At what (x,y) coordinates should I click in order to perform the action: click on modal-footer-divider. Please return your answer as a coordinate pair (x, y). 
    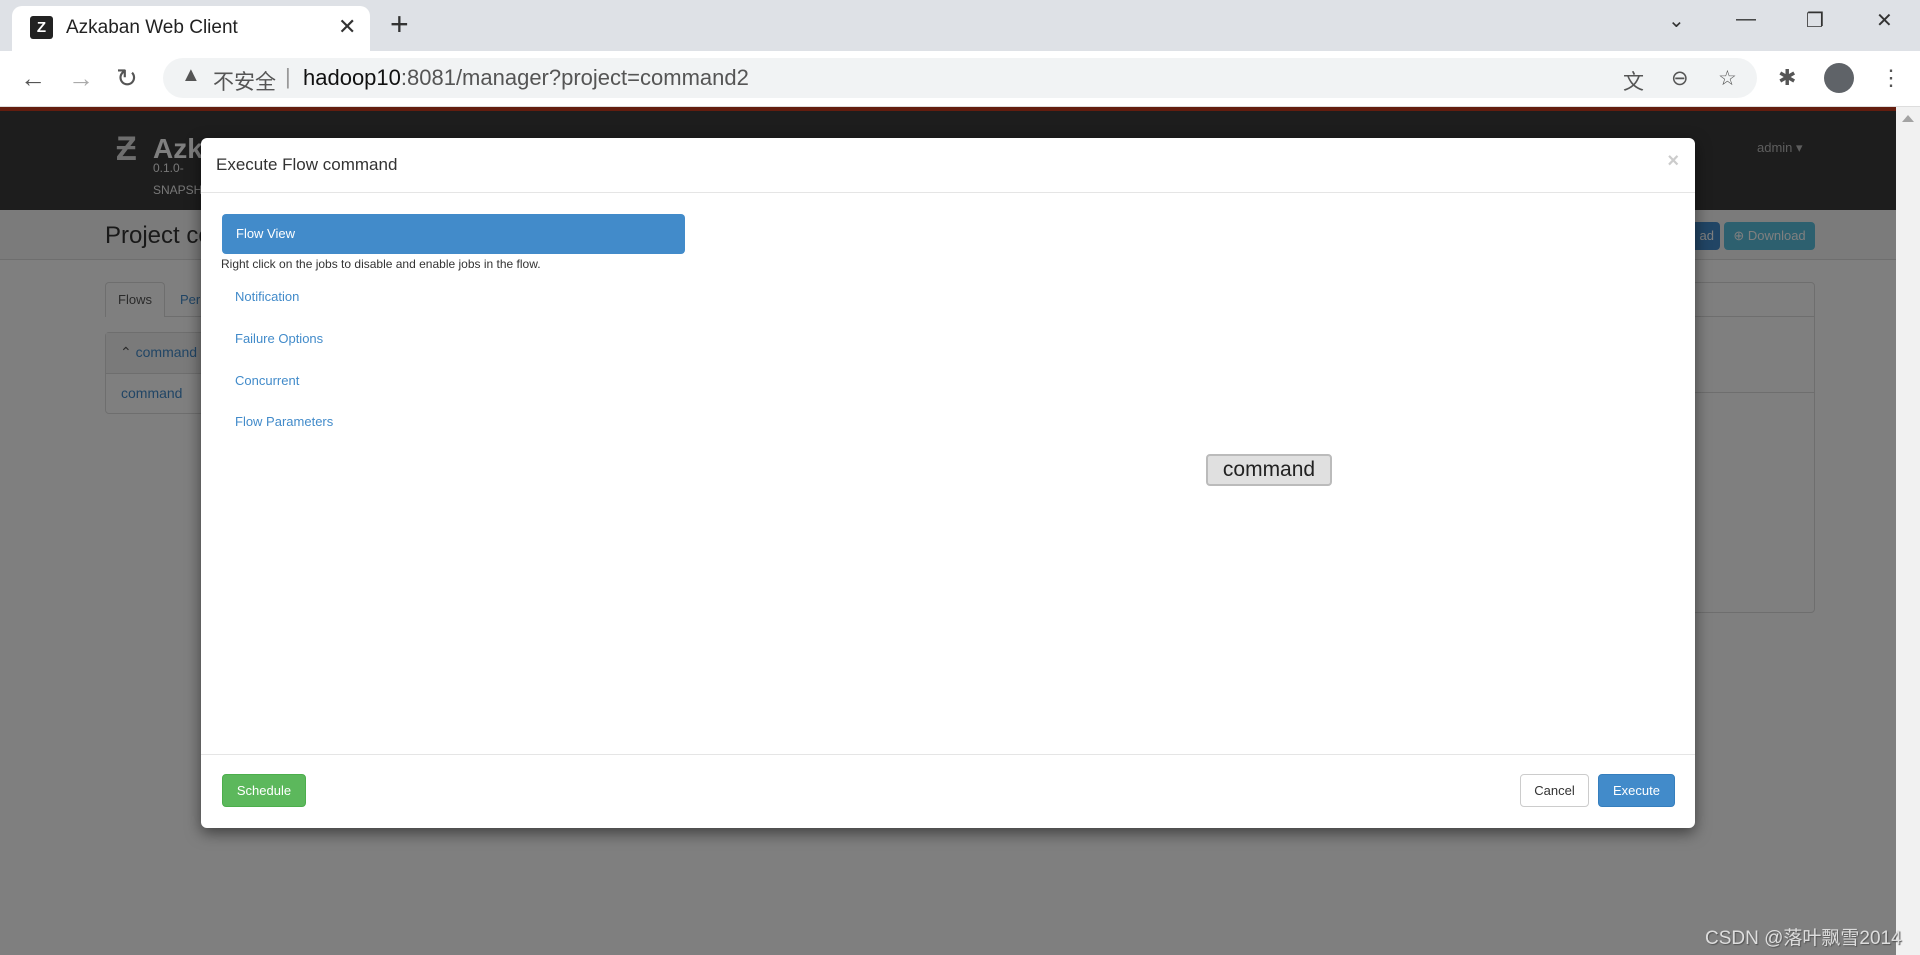
    Looking at the image, I should click on (948, 754).